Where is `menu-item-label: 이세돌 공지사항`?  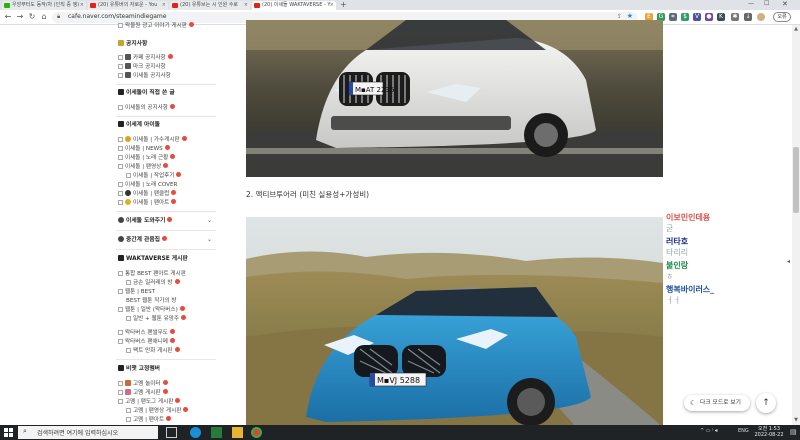 menu-item-label: 이세돌 공지사항 is located at coordinates (152, 76).